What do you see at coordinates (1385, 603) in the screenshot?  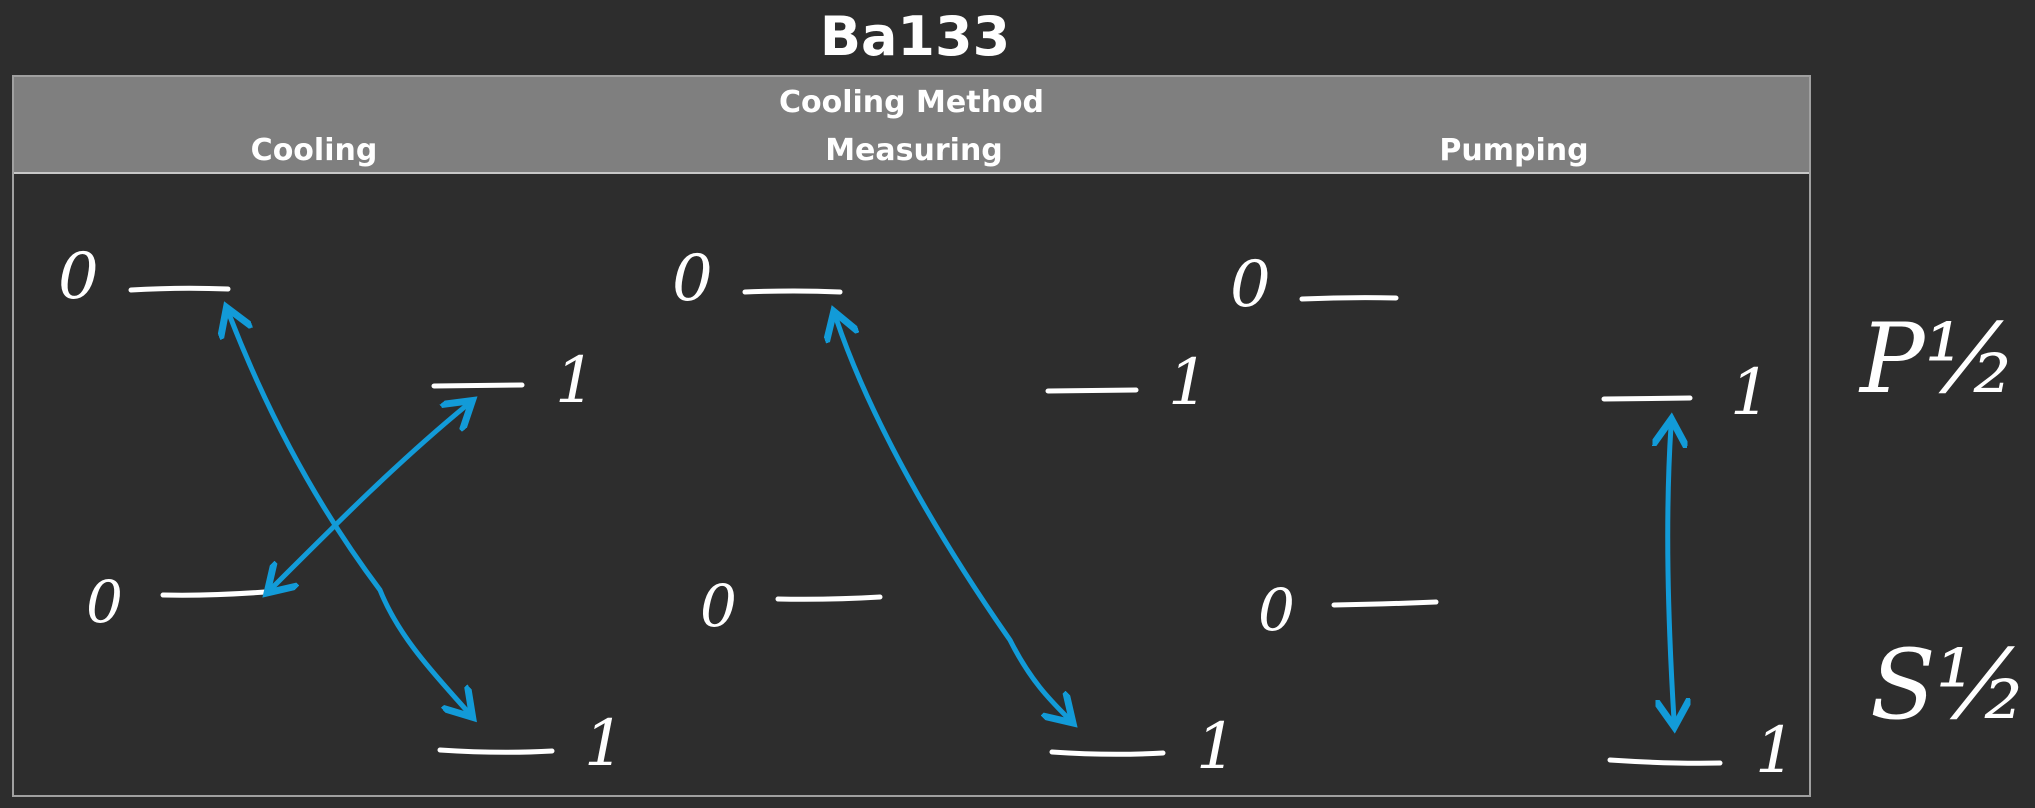 I see `pumping-lower-0-level` at bounding box center [1385, 603].